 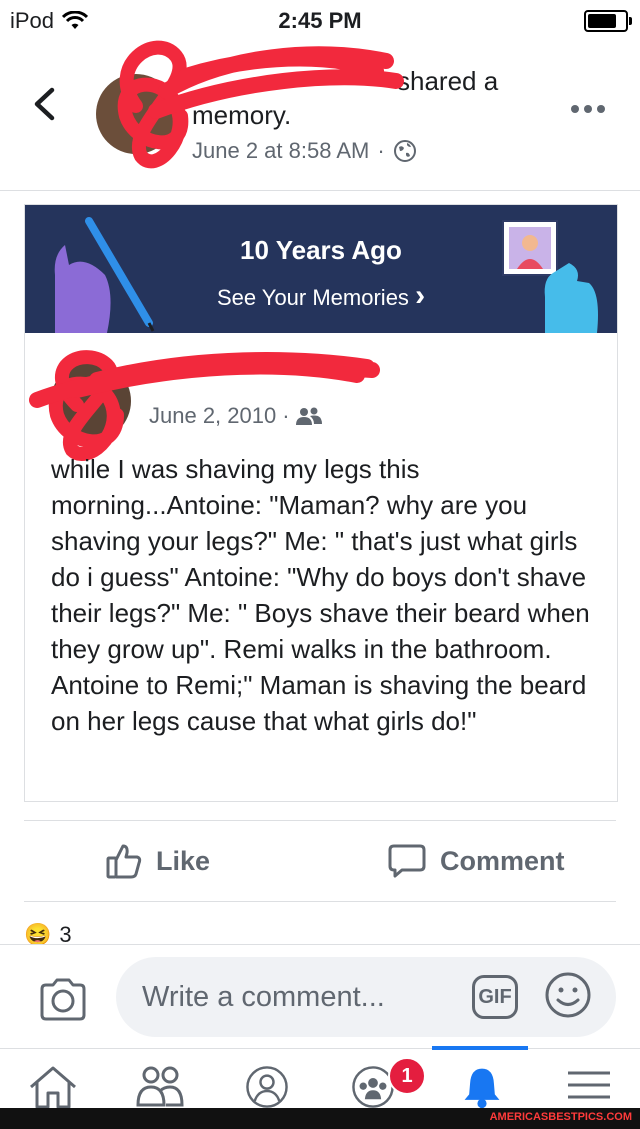 What do you see at coordinates (63, 999) in the screenshot?
I see `camera-icon` at bounding box center [63, 999].